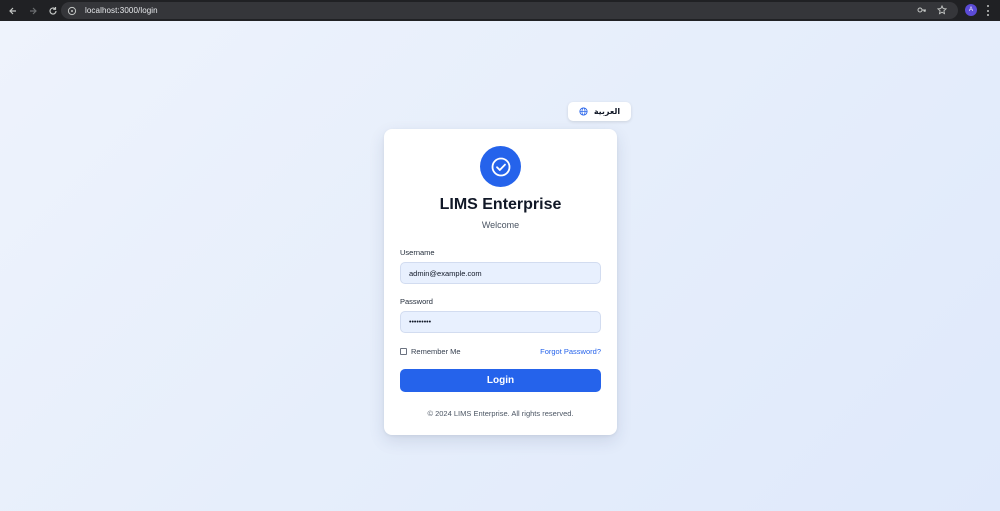 Image resolution: width=1000 pixels, height=511 pixels. Describe the element at coordinates (436, 351) in the screenshot. I see `remember-me-label: Remember Me` at that location.